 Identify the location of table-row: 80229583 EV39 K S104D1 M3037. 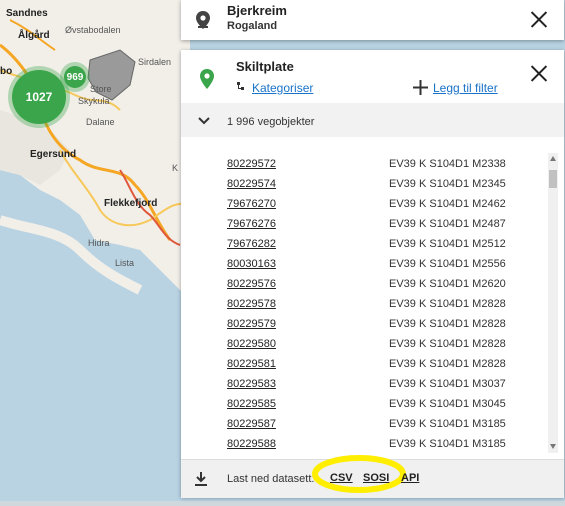
(387, 384).